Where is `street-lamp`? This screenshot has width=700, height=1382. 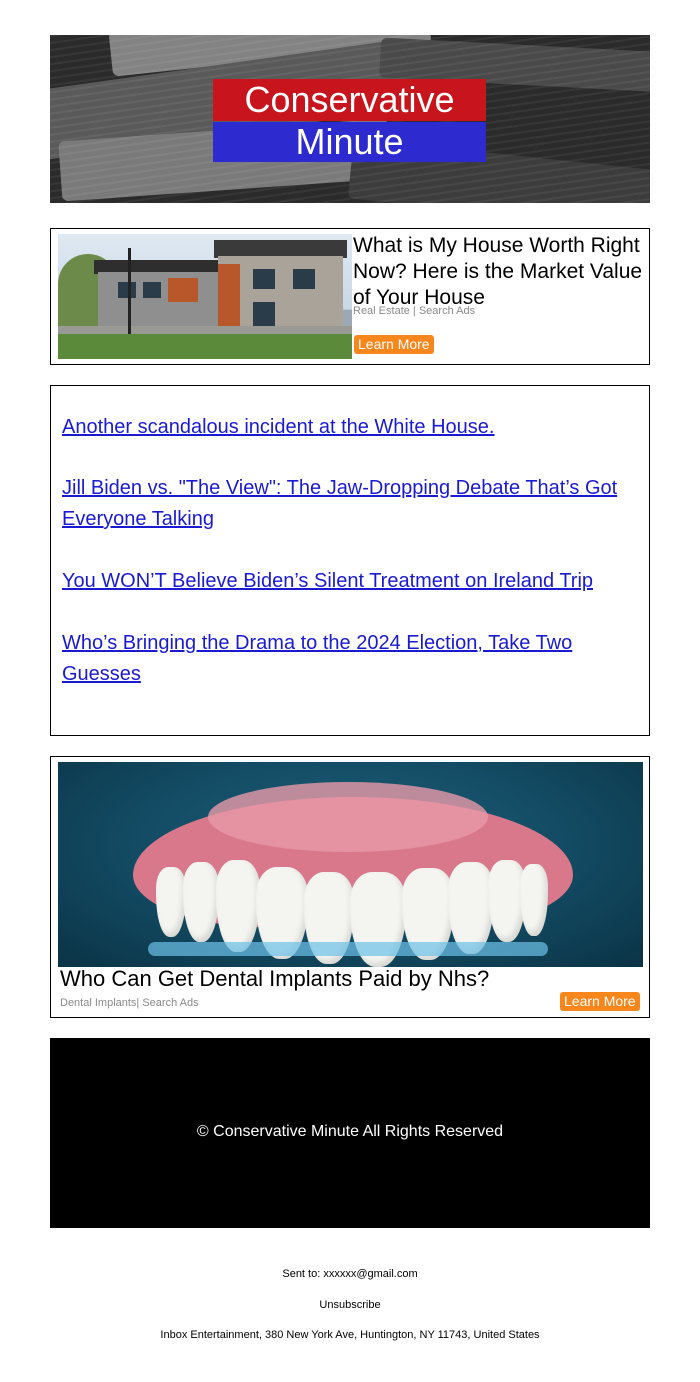 street-lamp is located at coordinates (129, 291).